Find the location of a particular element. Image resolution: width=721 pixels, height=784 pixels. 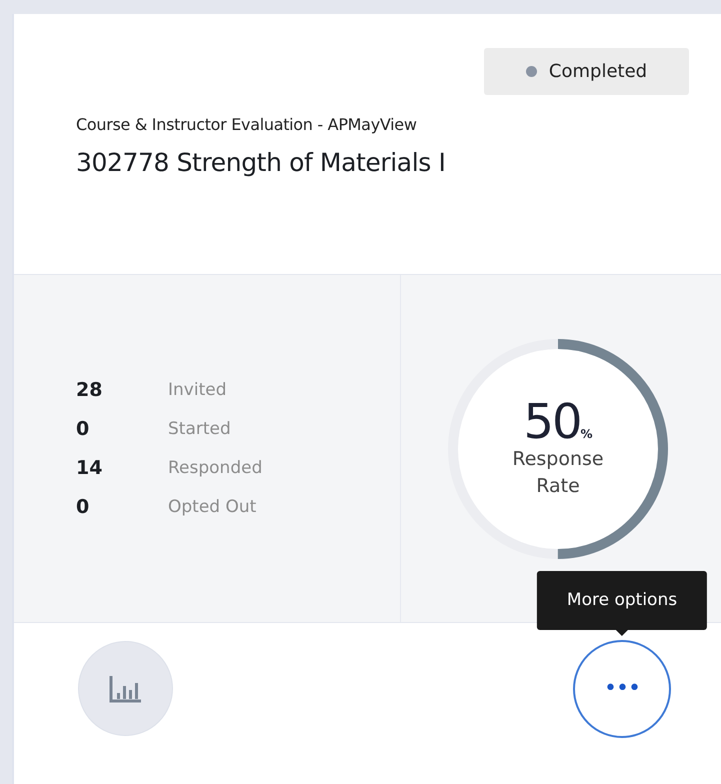

stat-label: Invited is located at coordinates (198, 390).